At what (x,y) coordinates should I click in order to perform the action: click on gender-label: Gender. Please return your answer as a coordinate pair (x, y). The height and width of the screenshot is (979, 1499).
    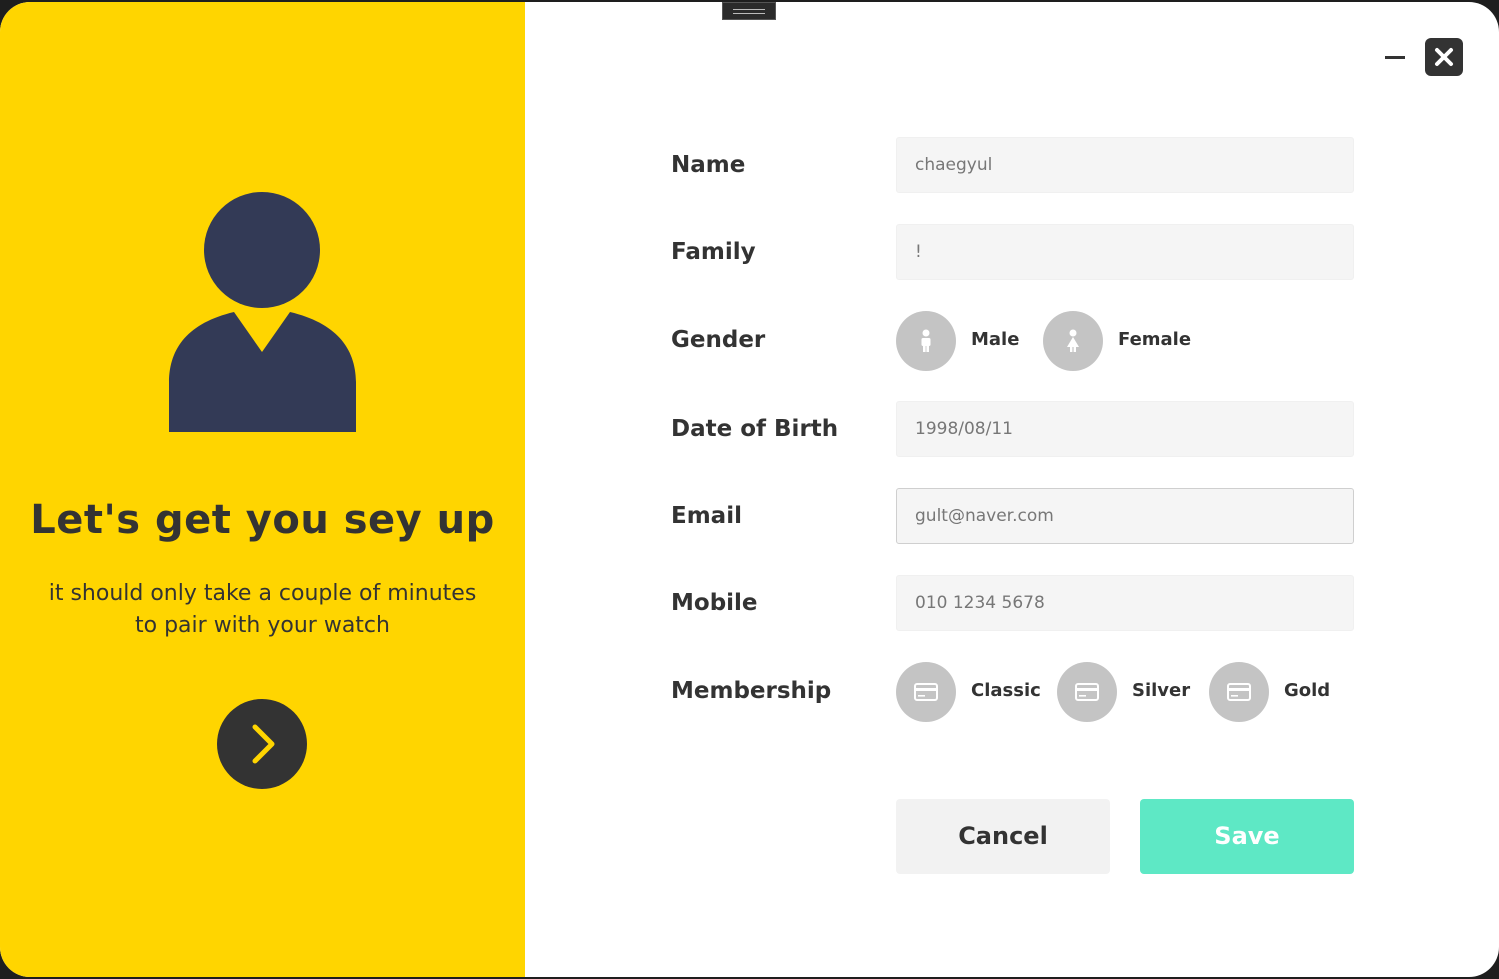
    Looking at the image, I should click on (718, 340).